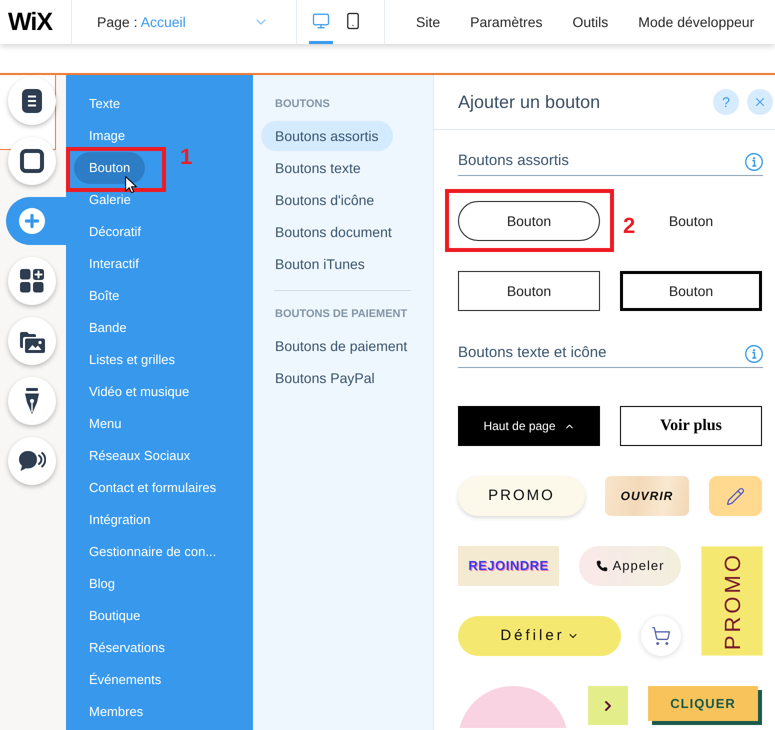 The width and height of the screenshot is (775, 730). I want to click on panel-title: Ajouter un bouton, so click(530, 102).